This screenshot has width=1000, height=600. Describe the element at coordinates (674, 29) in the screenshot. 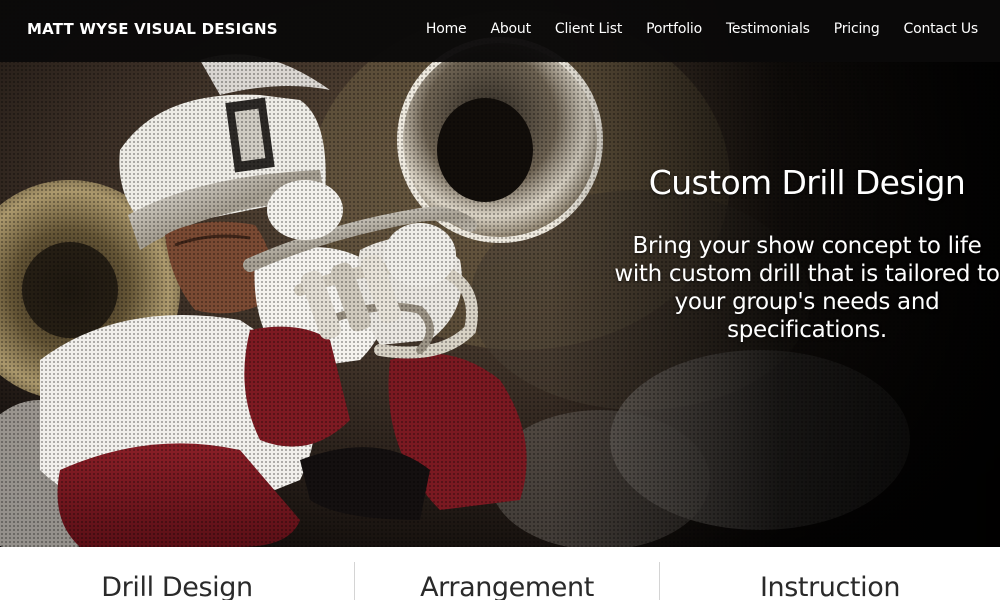

I see `nav-item-portfolio: Portfolio` at that location.